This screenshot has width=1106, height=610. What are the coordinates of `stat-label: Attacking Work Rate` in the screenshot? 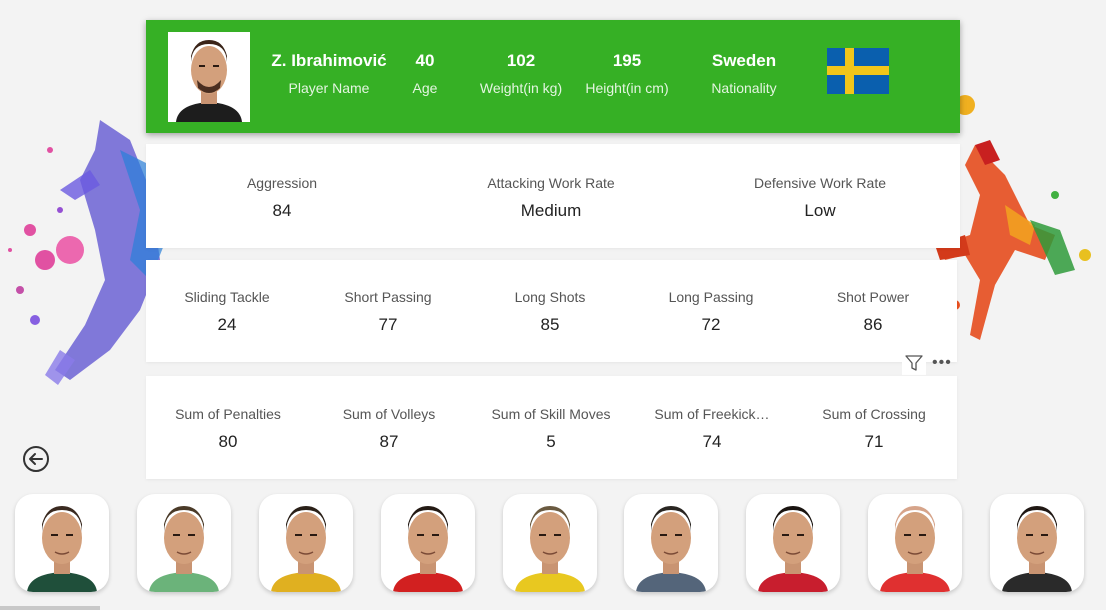 It's located at (551, 183).